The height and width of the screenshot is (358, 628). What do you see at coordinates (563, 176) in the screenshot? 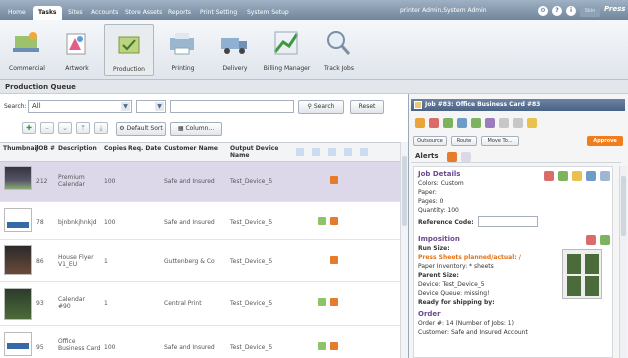
I see `edit-details-icon` at bounding box center [563, 176].